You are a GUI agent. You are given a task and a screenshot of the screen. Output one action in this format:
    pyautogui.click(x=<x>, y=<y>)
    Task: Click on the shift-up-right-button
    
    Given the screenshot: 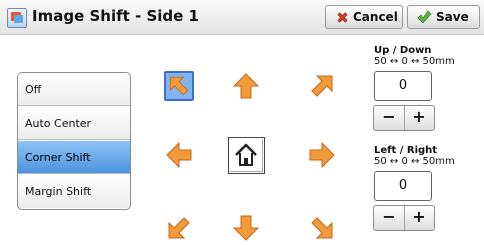 What is the action you would take?
    pyautogui.click(x=322, y=86)
    